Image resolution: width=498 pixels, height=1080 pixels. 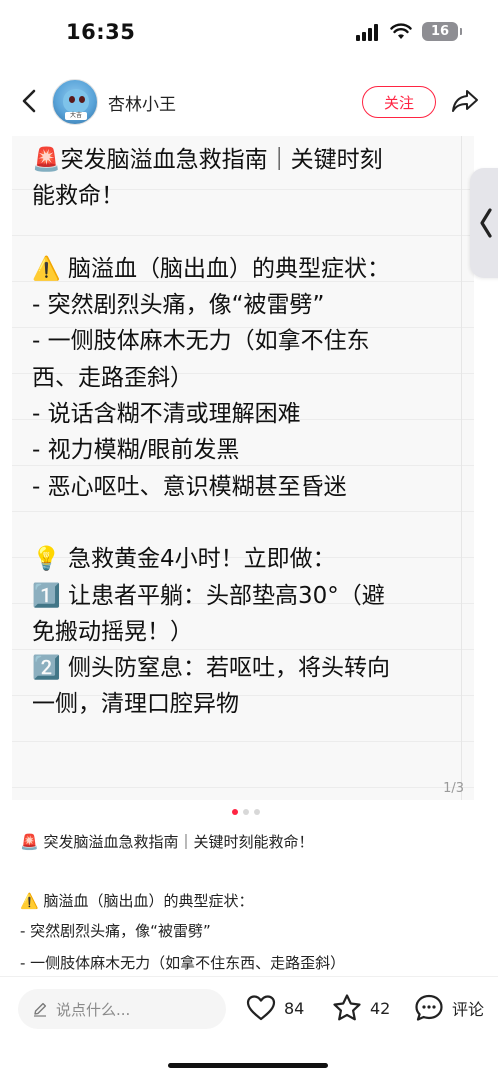 What do you see at coordinates (78, 196) in the screenshot?
I see `note-line: 能救命！` at bounding box center [78, 196].